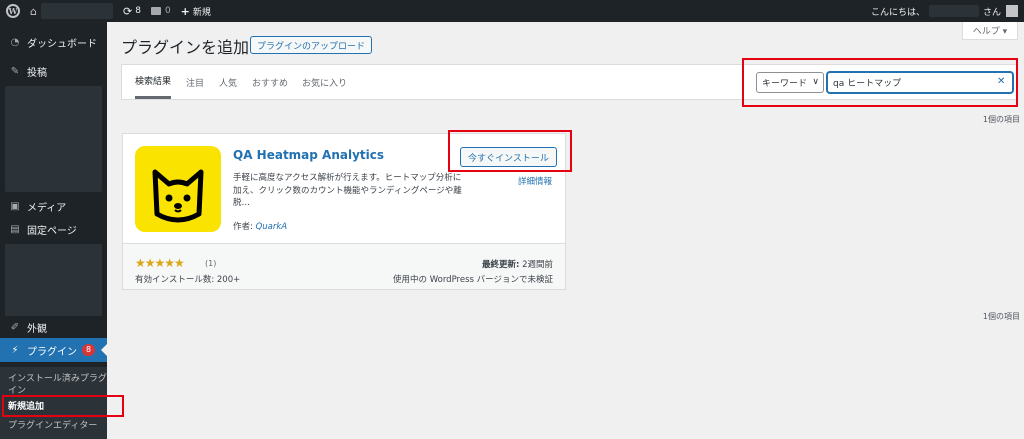 Image resolution: width=1024 pixels, height=439 pixels. I want to click on plugins-update-badge: 8, so click(89, 350).